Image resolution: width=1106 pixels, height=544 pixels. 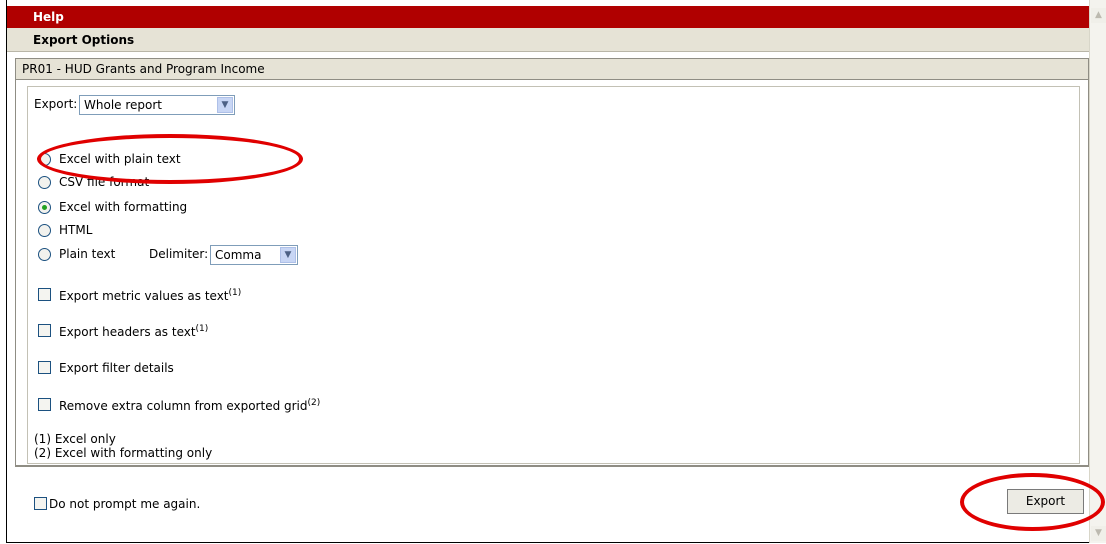 What do you see at coordinates (44, 367) in the screenshot?
I see `checkbox-filter-details` at bounding box center [44, 367].